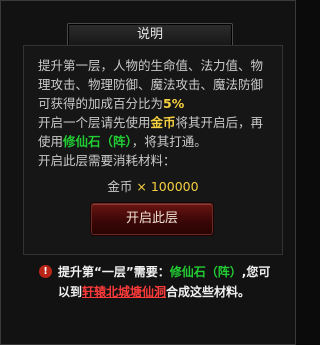 The height and width of the screenshot is (345, 320). I want to click on gold-keyword: 金币, so click(163, 122).